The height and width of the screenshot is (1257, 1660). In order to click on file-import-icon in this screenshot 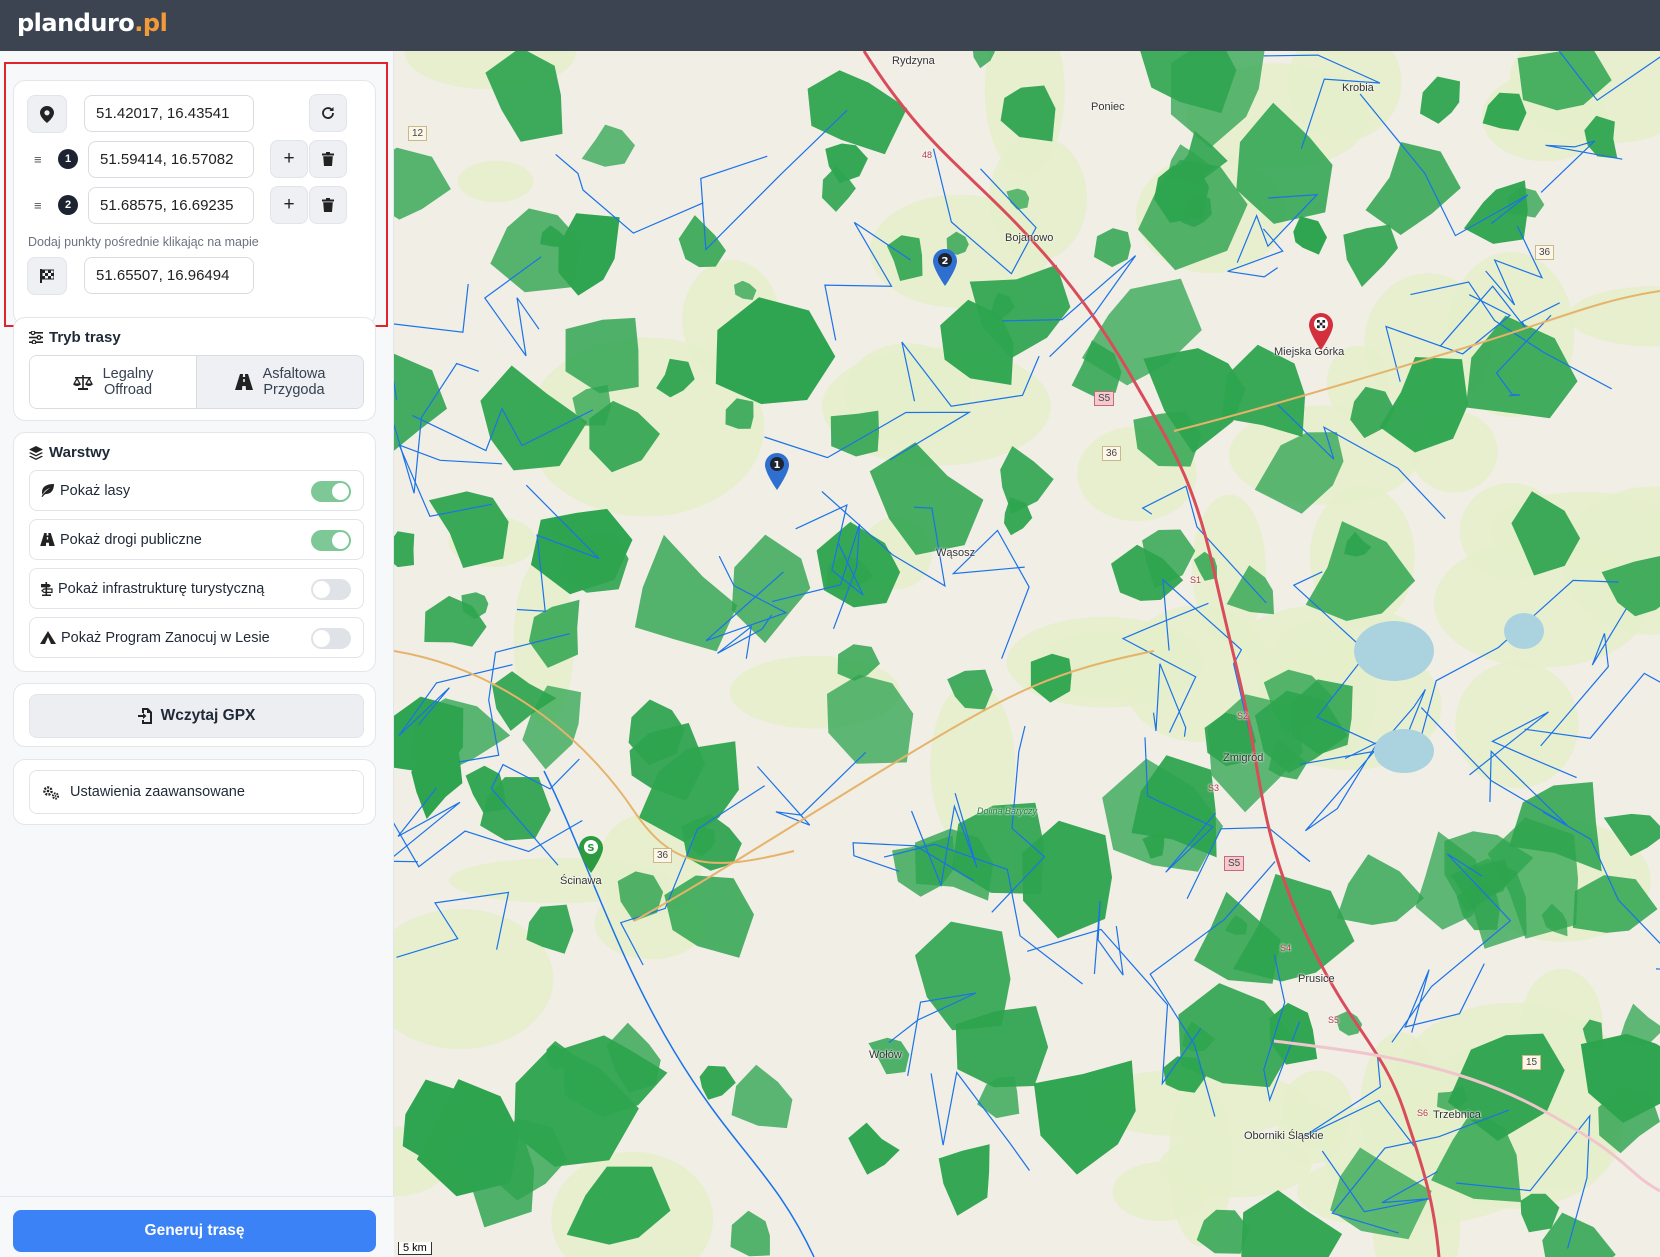, I will do `click(144, 716)`.